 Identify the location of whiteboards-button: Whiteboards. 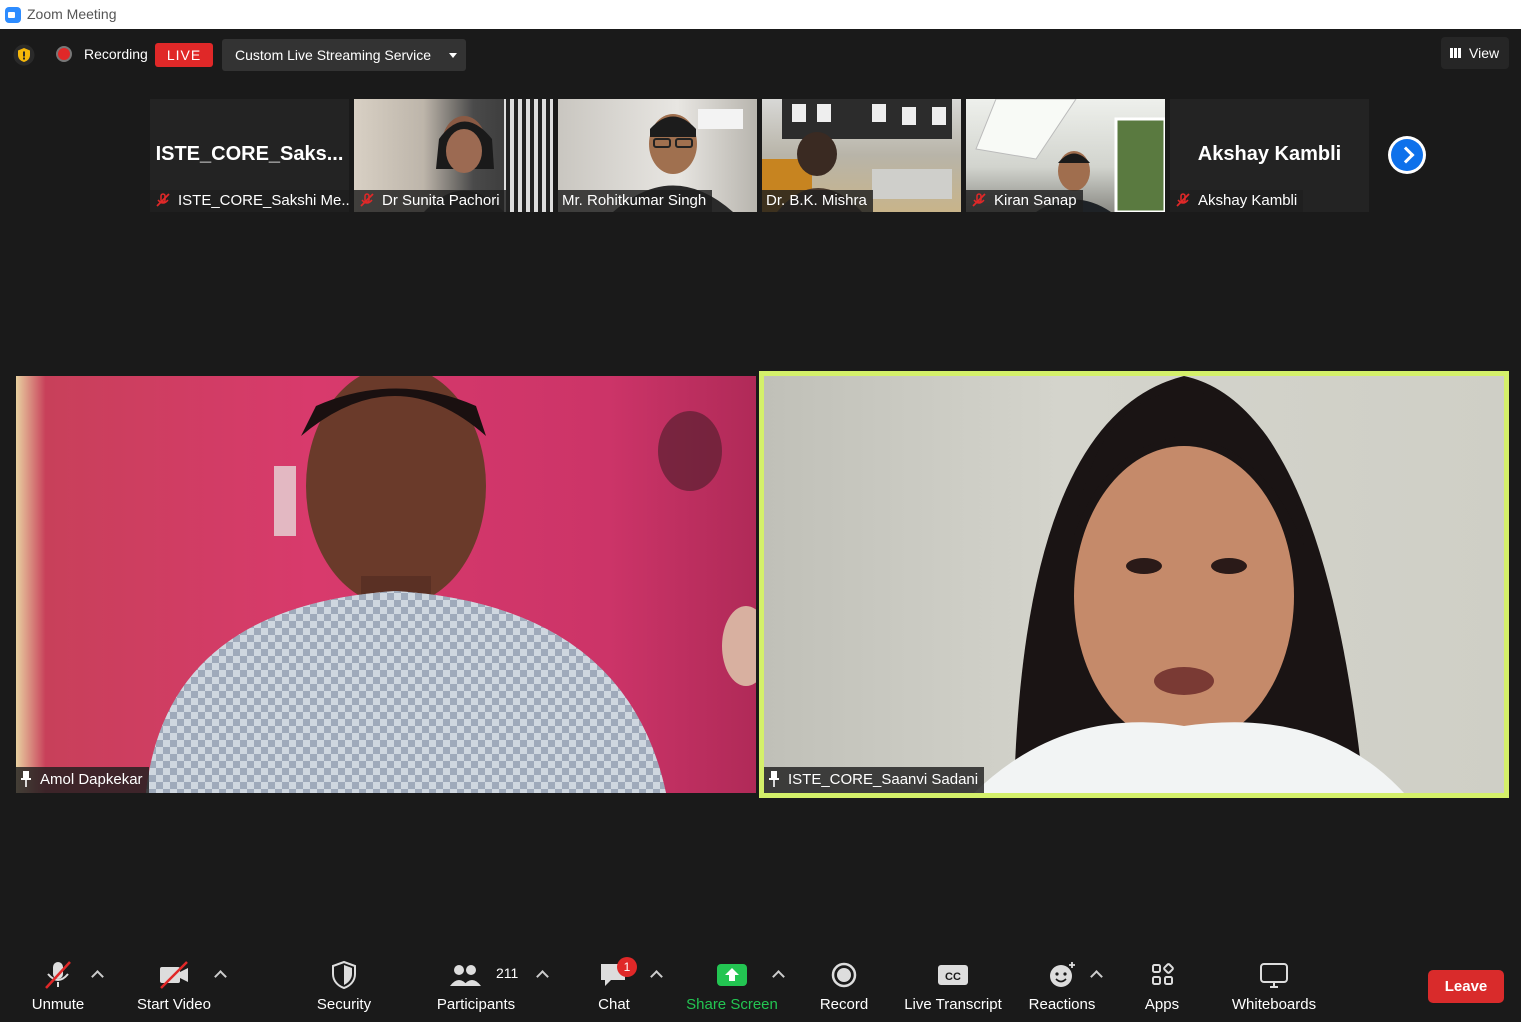
(1274, 986).